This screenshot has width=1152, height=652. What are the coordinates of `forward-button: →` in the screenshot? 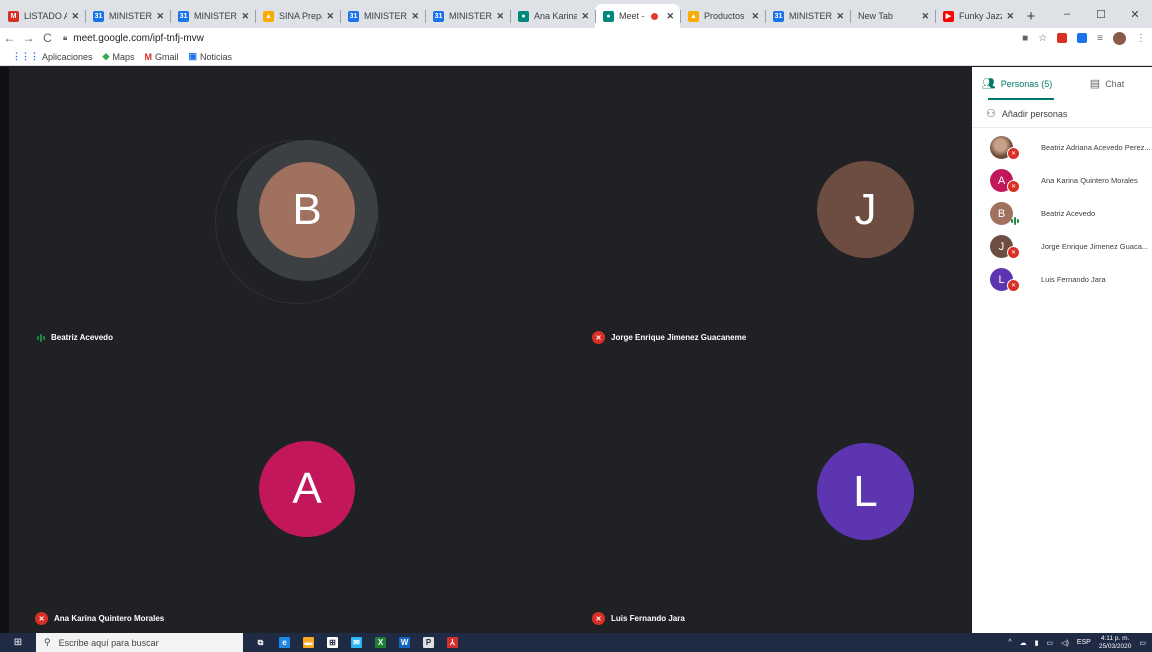 It's located at (28, 38).